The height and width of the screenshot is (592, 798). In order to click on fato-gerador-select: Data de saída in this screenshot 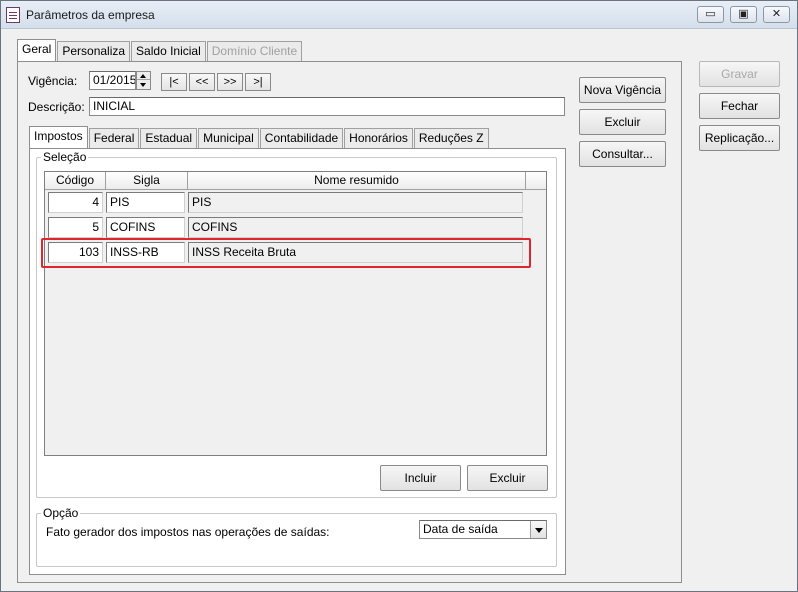, I will do `click(483, 529)`.